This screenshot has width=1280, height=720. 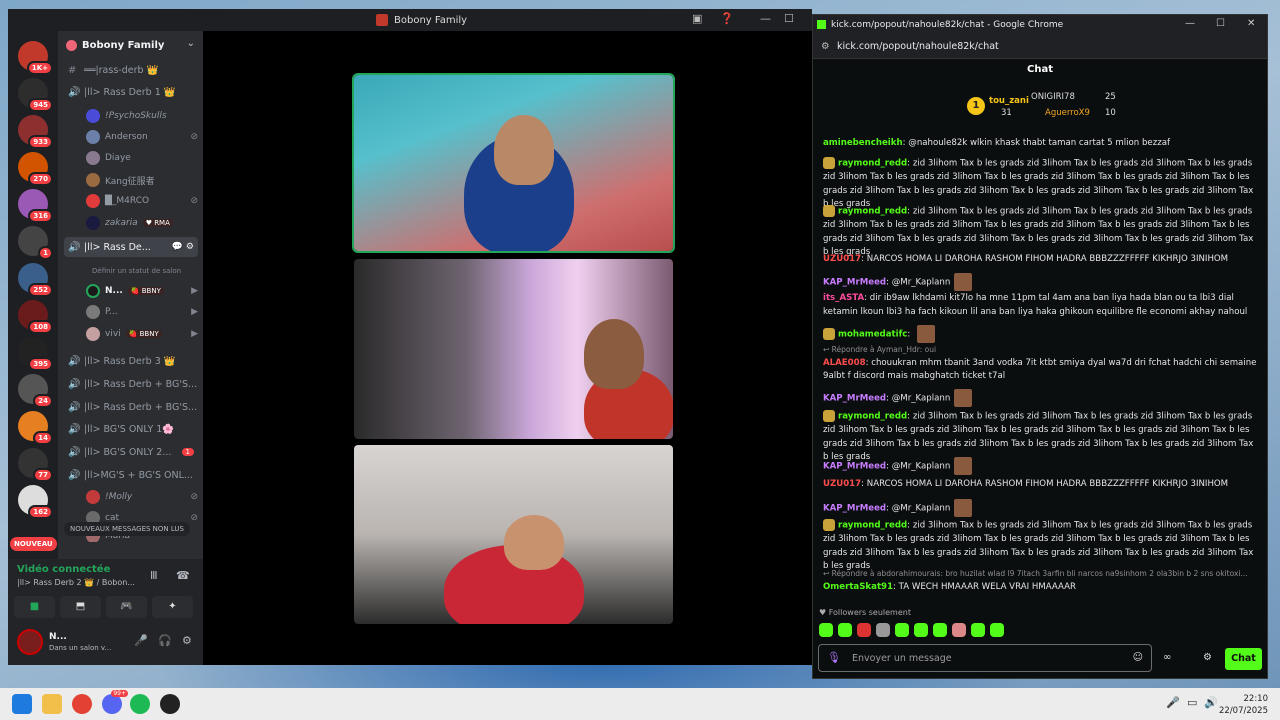 I want to click on spotify-icon, so click(x=140, y=704).